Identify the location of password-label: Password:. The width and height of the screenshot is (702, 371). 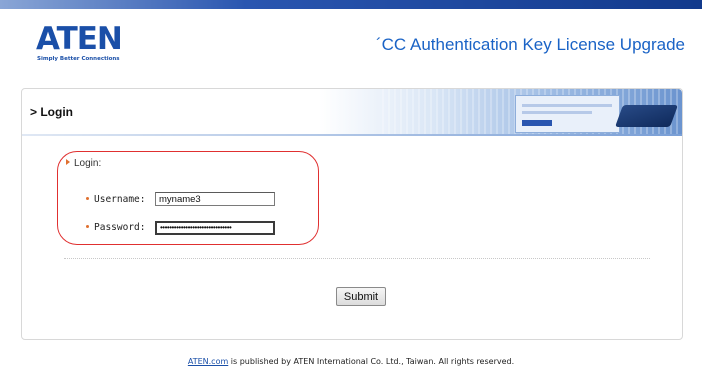
(120, 227).